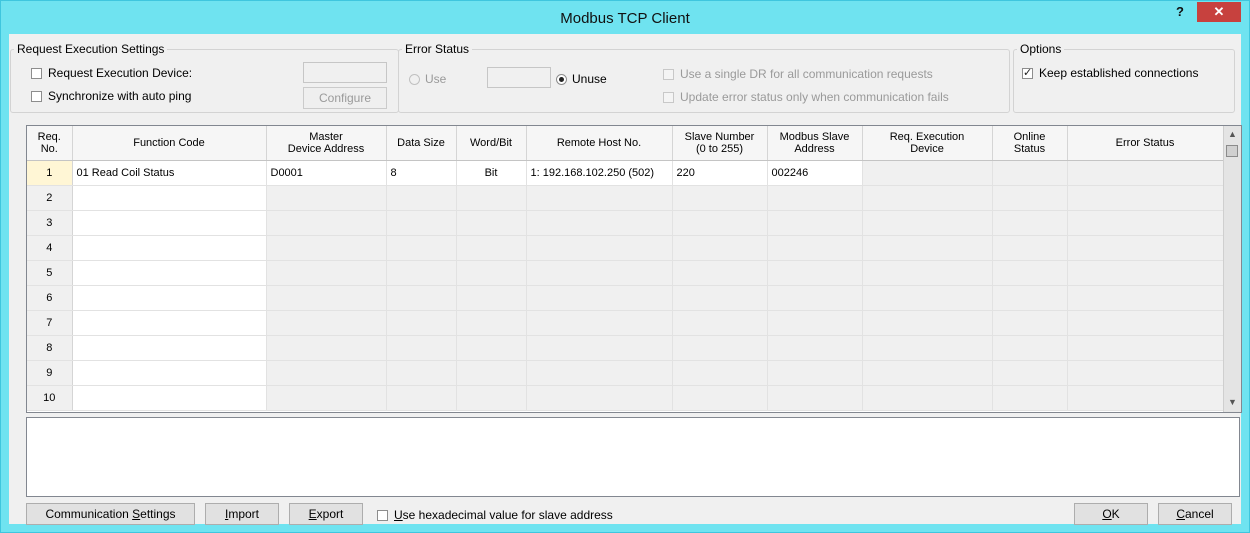 The image size is (1250, 533). I want to click on update-only-checkbox, so click(668, 97).